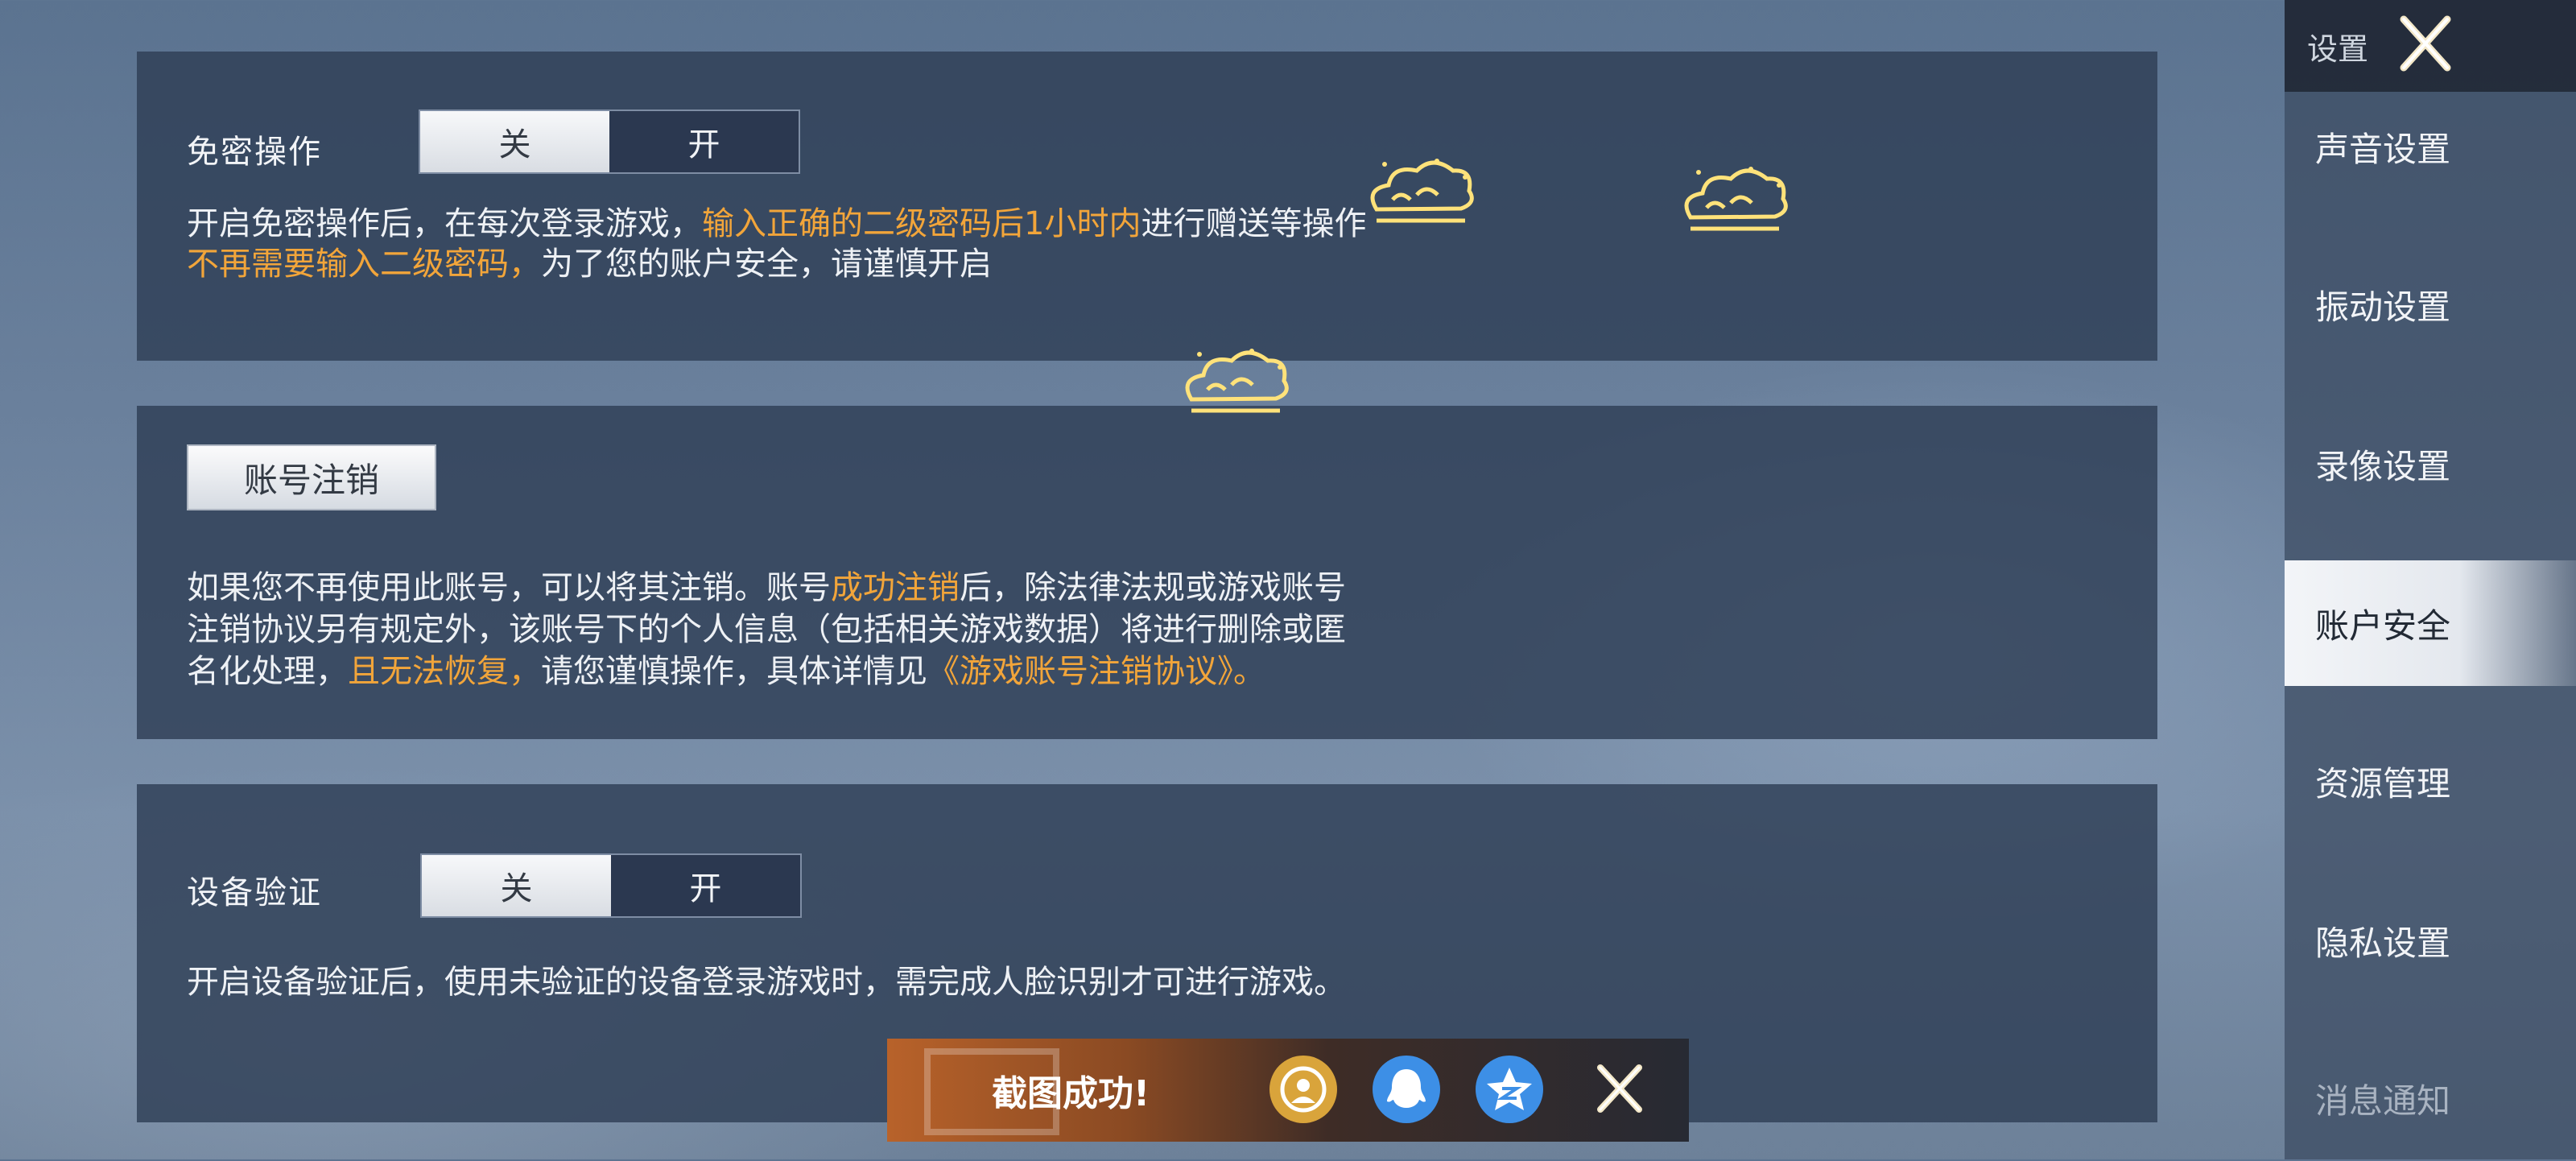  What do you see at coordinates (514, 141) in the screenshot?
I see `no-password-off-option: 关` at bounding box center [514, 141].